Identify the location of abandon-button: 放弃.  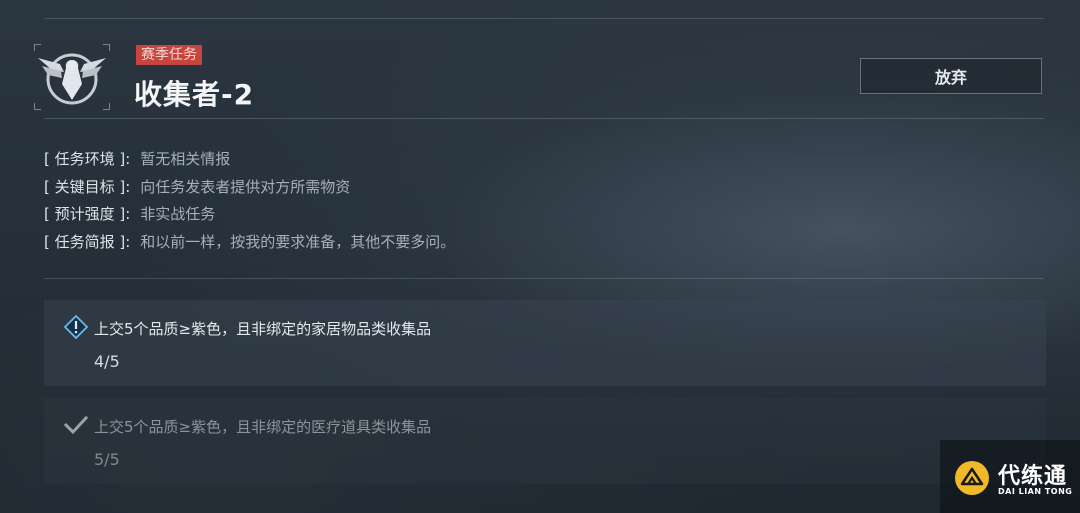
(951, 76).